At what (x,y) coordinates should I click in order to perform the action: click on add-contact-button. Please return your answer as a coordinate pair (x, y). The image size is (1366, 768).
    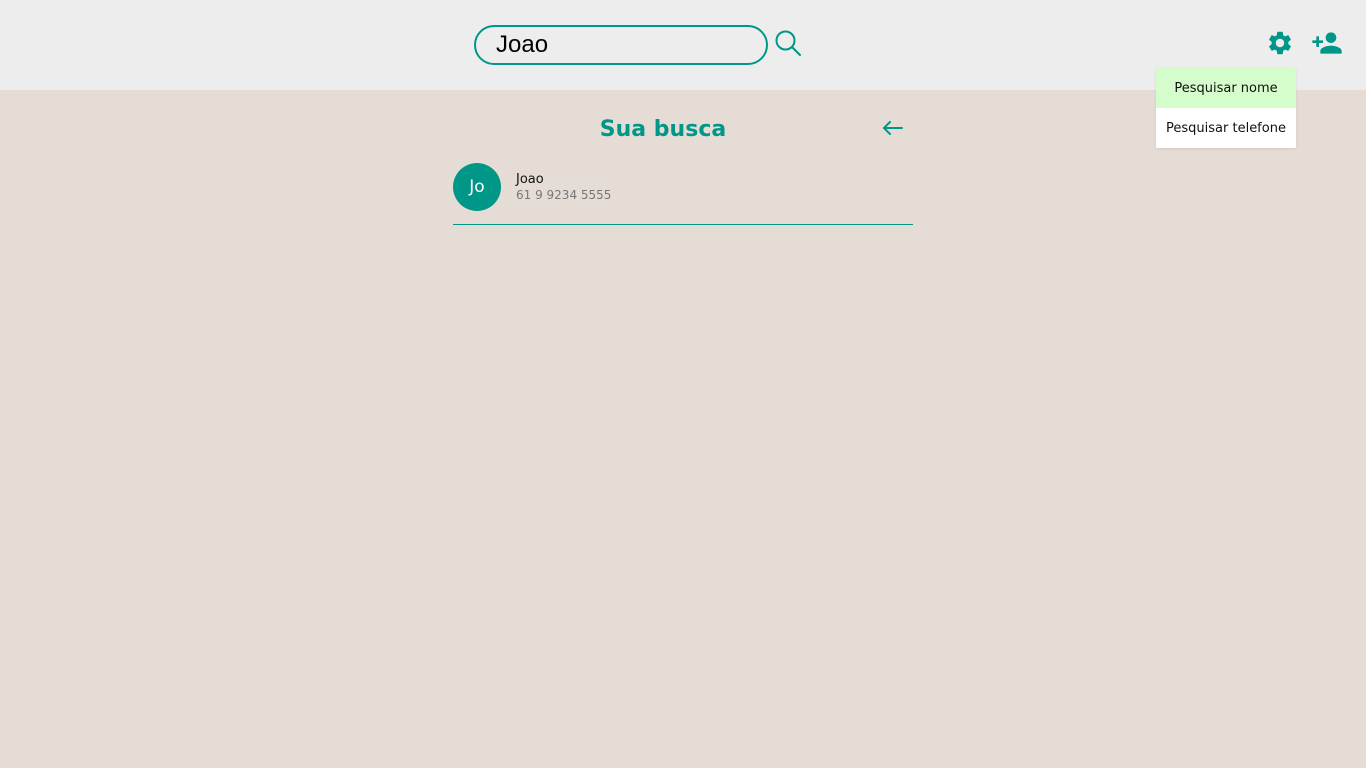
    Looking at the image, I should click on (1327, 45).